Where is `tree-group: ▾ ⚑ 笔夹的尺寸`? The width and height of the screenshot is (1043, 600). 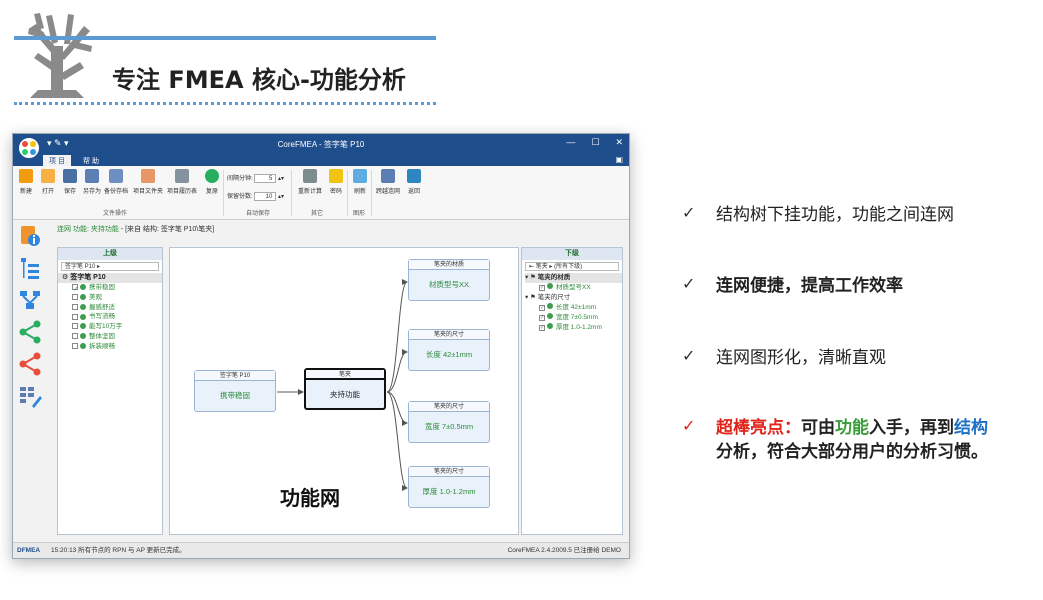
tree-group: ▾ ⚑ 笔夹的尺寸 is located at coordinates (573, 298).